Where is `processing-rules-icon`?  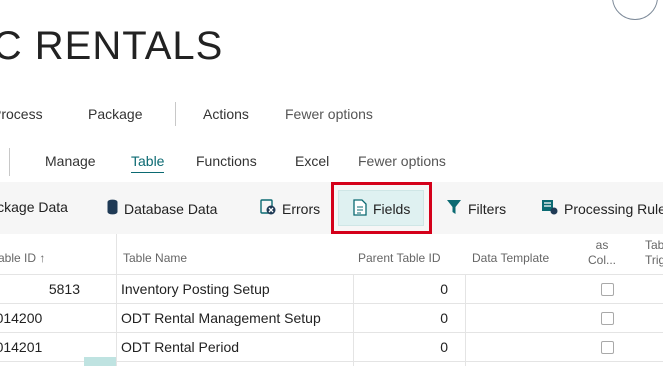 processing-rules-icon is located at coordinates (549, 208).